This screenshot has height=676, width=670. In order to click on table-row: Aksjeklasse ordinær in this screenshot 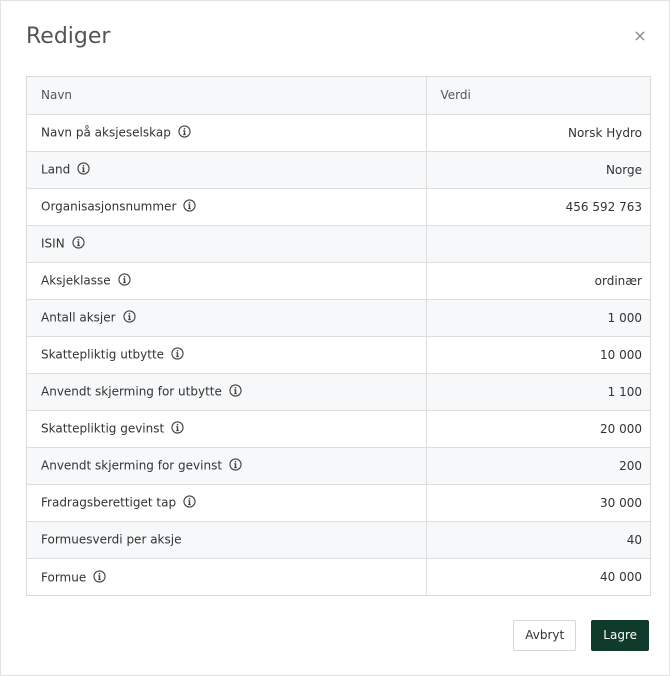, I will do `click(338, 281)`.